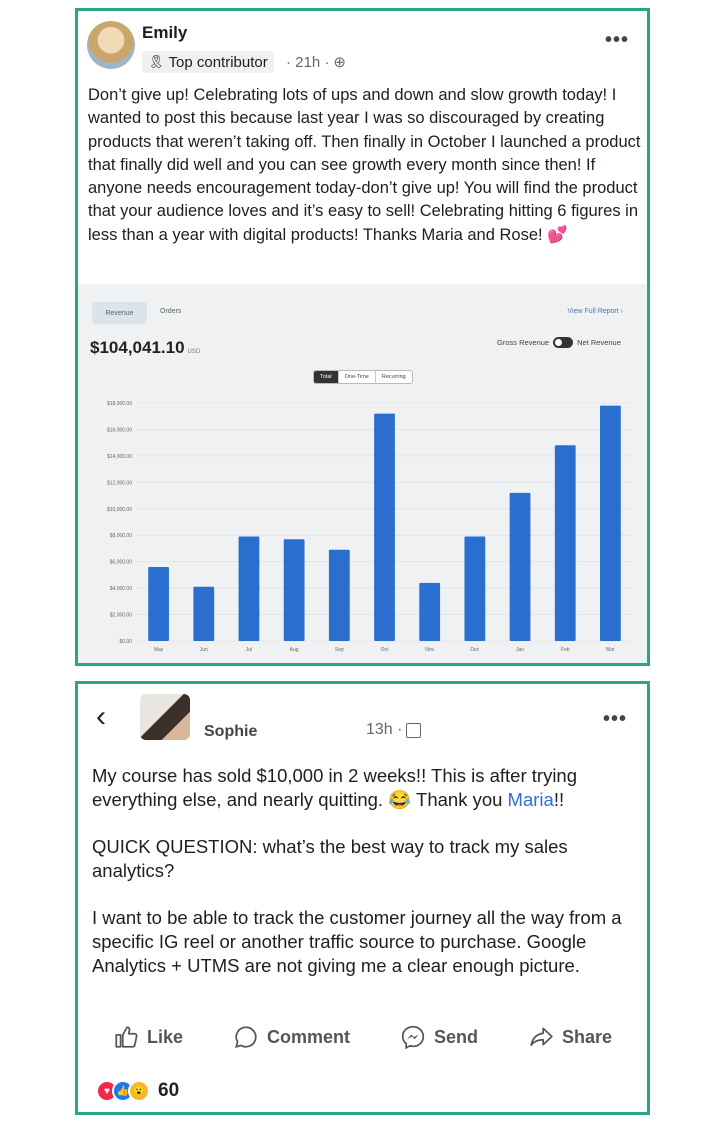 The height and width of the screenshot is (1122, 720). Describe the element at coordinates (339, 62) in the screenshot. I see `globe-icon: ⊕` at that location.